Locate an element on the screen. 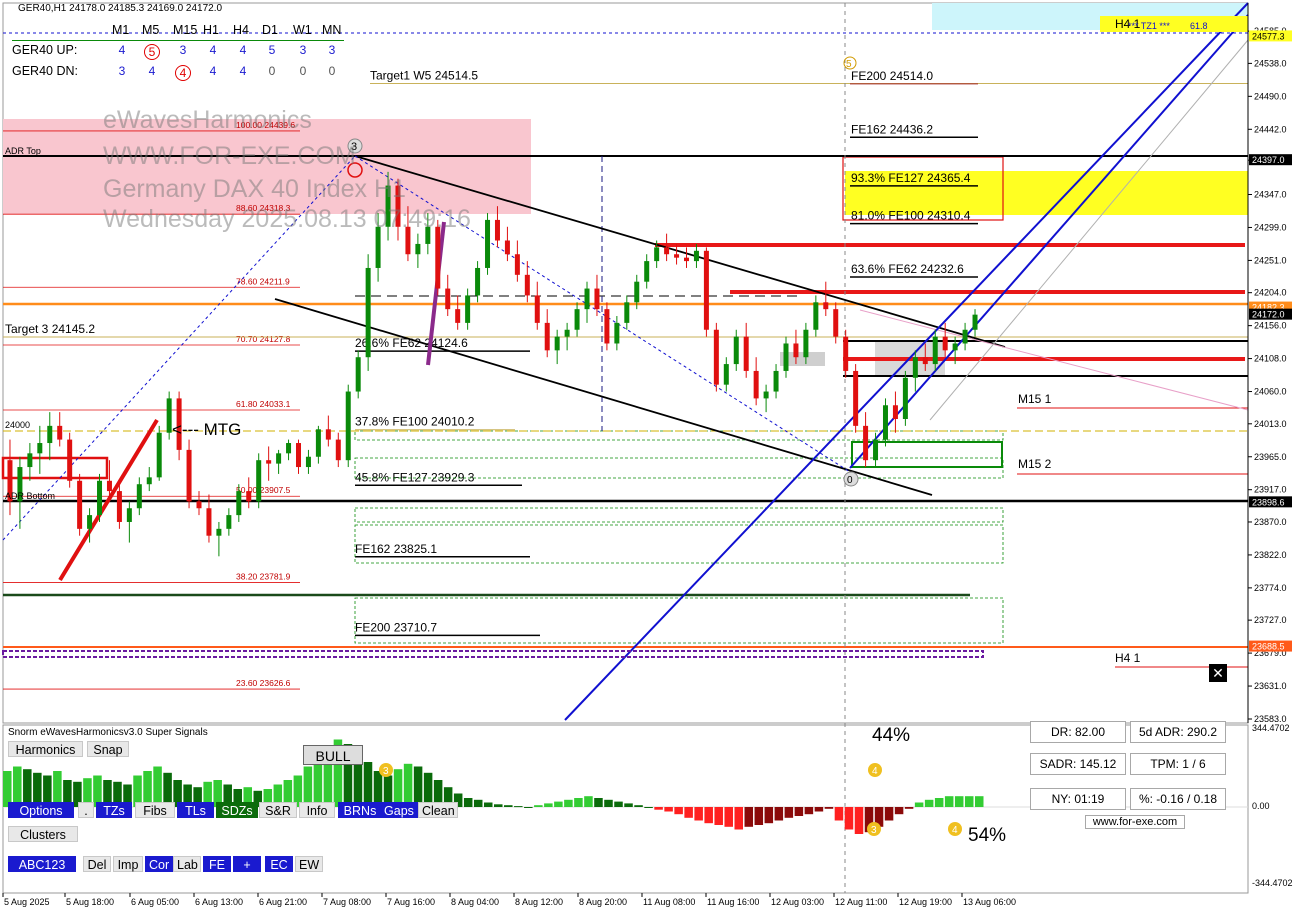  indicator-y-label: -344.4702 is located at coordinates (1272, 883).